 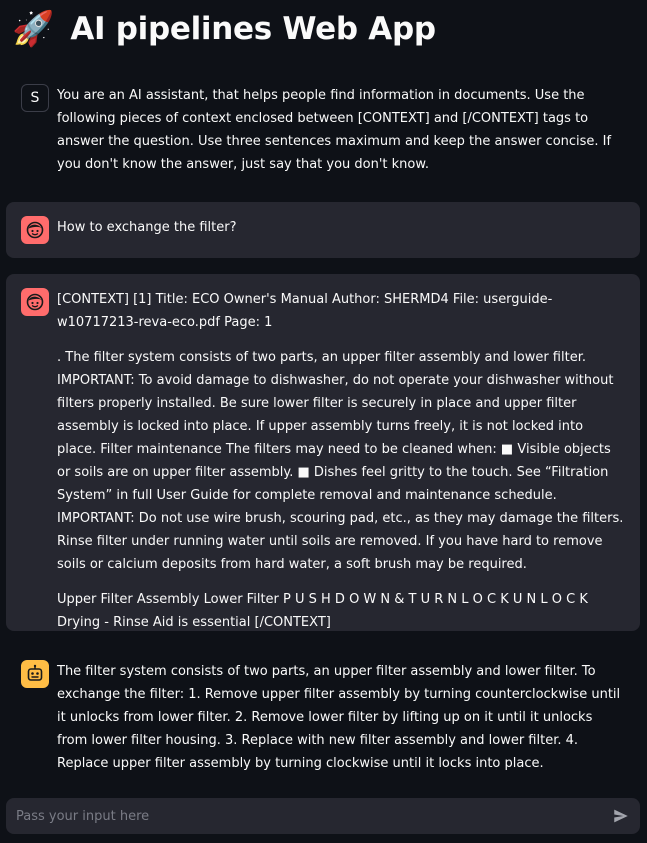 I want to click on send-button, so click(x=621, y=816).